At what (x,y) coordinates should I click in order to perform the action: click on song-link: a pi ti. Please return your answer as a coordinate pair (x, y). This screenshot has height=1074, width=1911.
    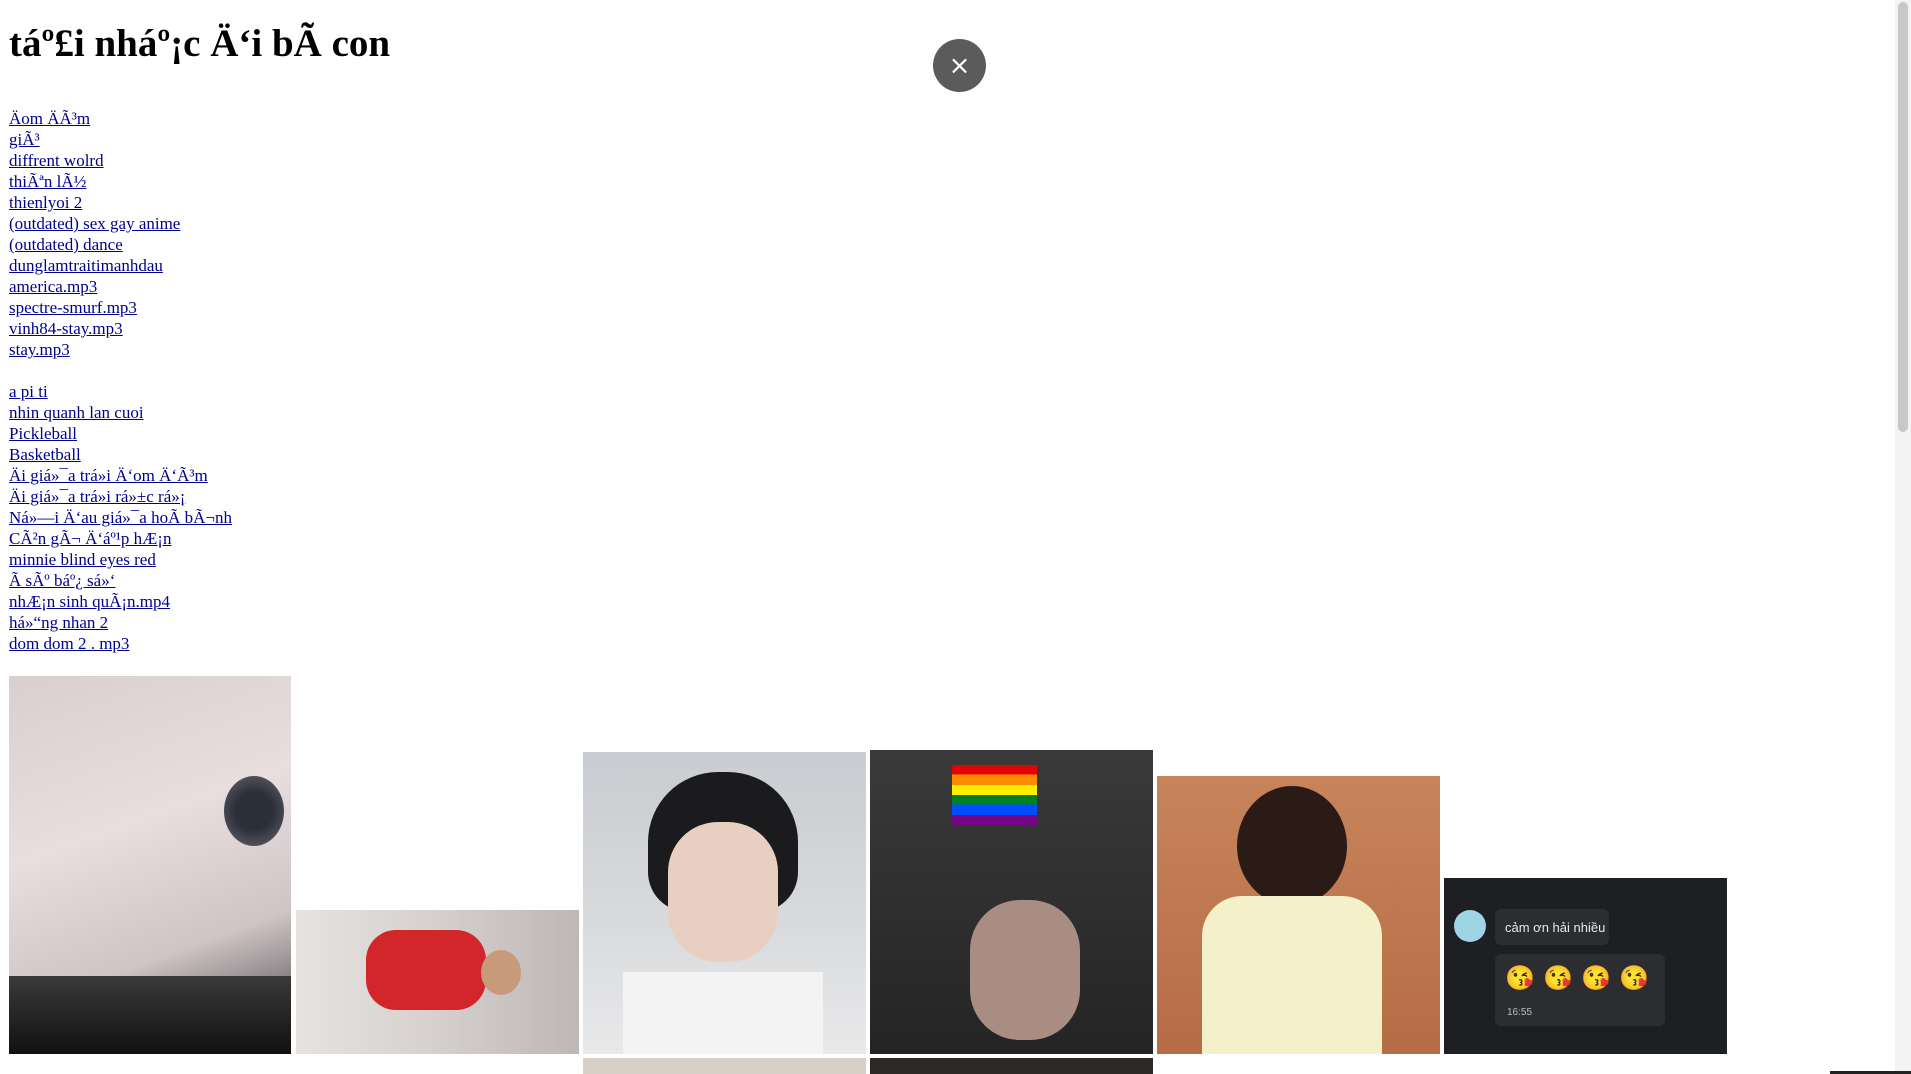
    Looking at the image, I should click on (120, 391).